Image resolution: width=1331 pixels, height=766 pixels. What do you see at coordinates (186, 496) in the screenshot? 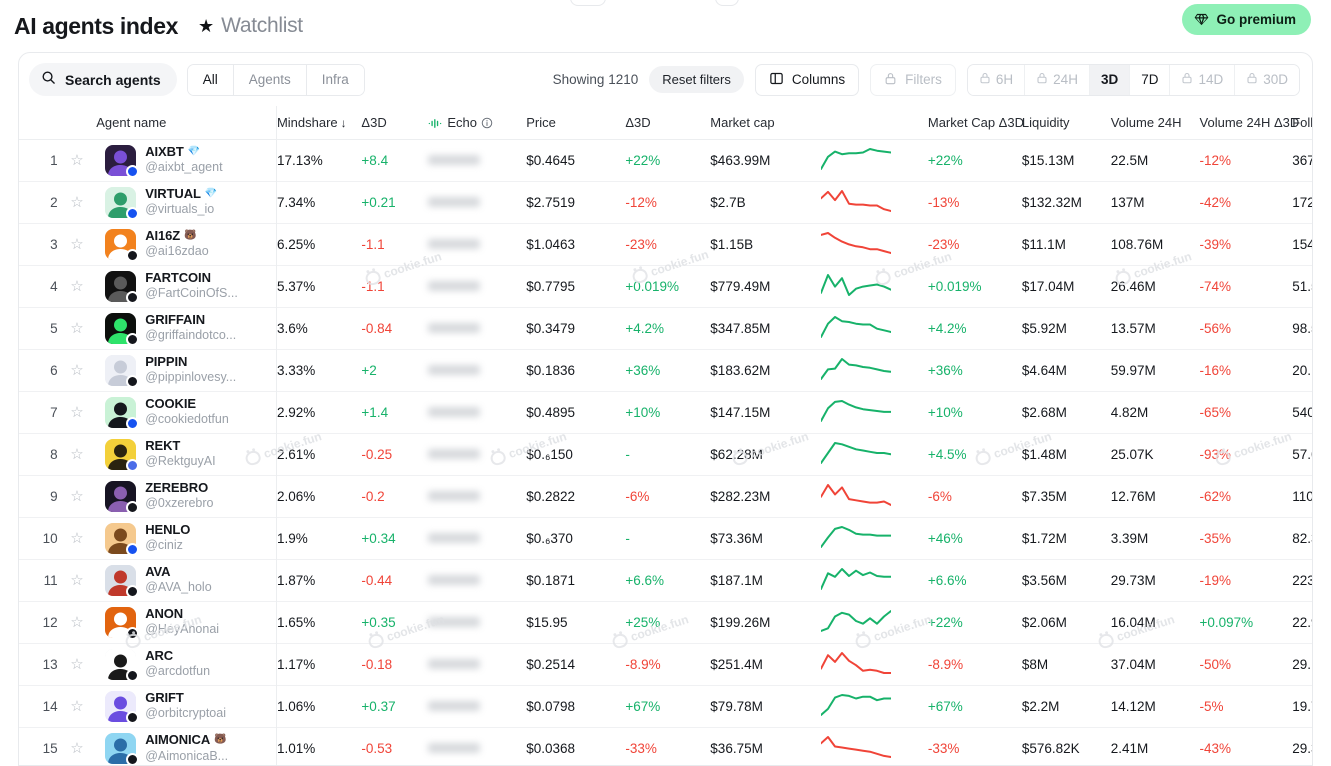
I see `agent-cell: ZEREBRO @0xzerebro` at bounding box center [186, 496].